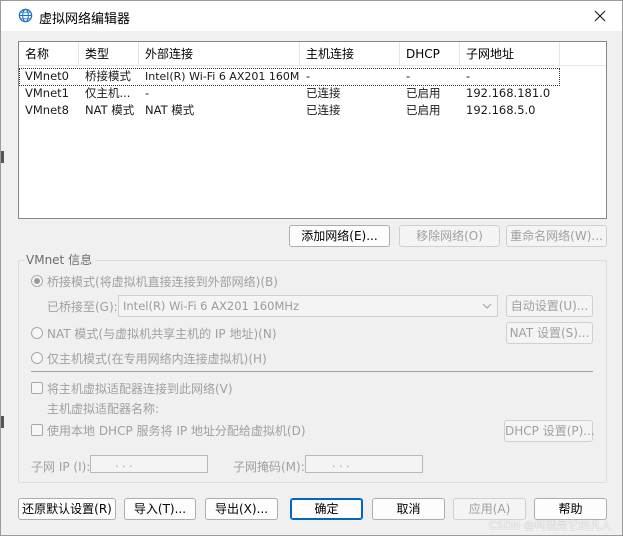 The height and width of the screenshot is (536, 623). What do you see at coordinates (176, 430) in the screenshot?
I see `use-dhcp-label: 使用本地 DHCP 服务将 IP 地址分配给虚拟机(D)` at bounding box center [176, 430].